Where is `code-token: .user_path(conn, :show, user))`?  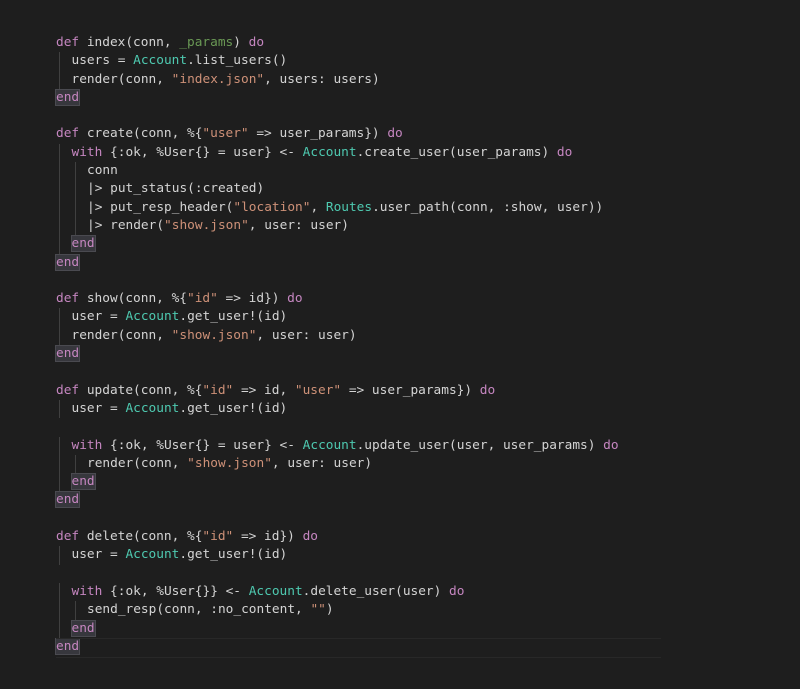
code-token: .user_path(conn, :show, user)) is located at coordinates (488, 207).